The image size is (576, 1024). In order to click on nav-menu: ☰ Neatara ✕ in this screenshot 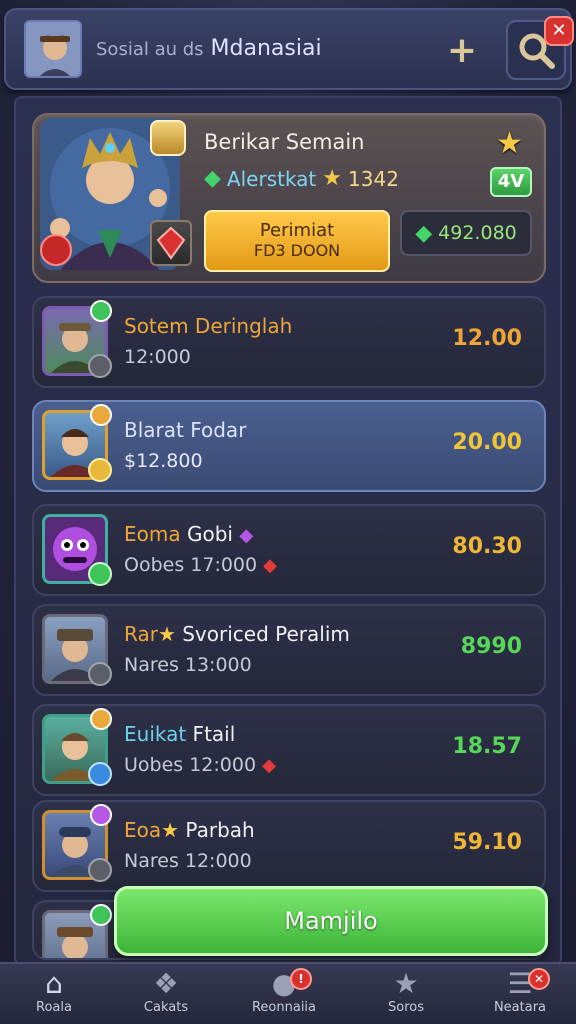, I will do `click(520, 996)`.